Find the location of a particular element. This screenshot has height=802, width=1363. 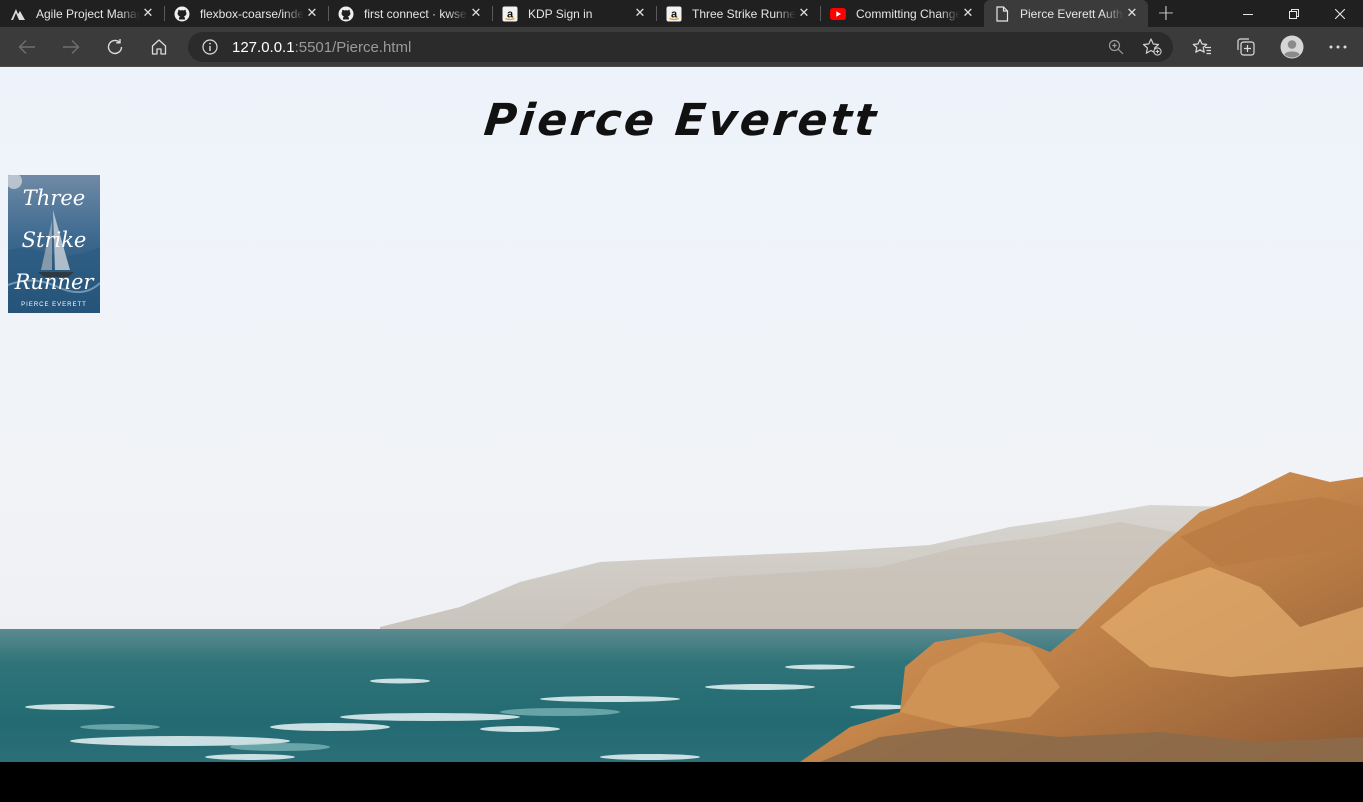

avatar-icon is located at coordinates (1292, 47).